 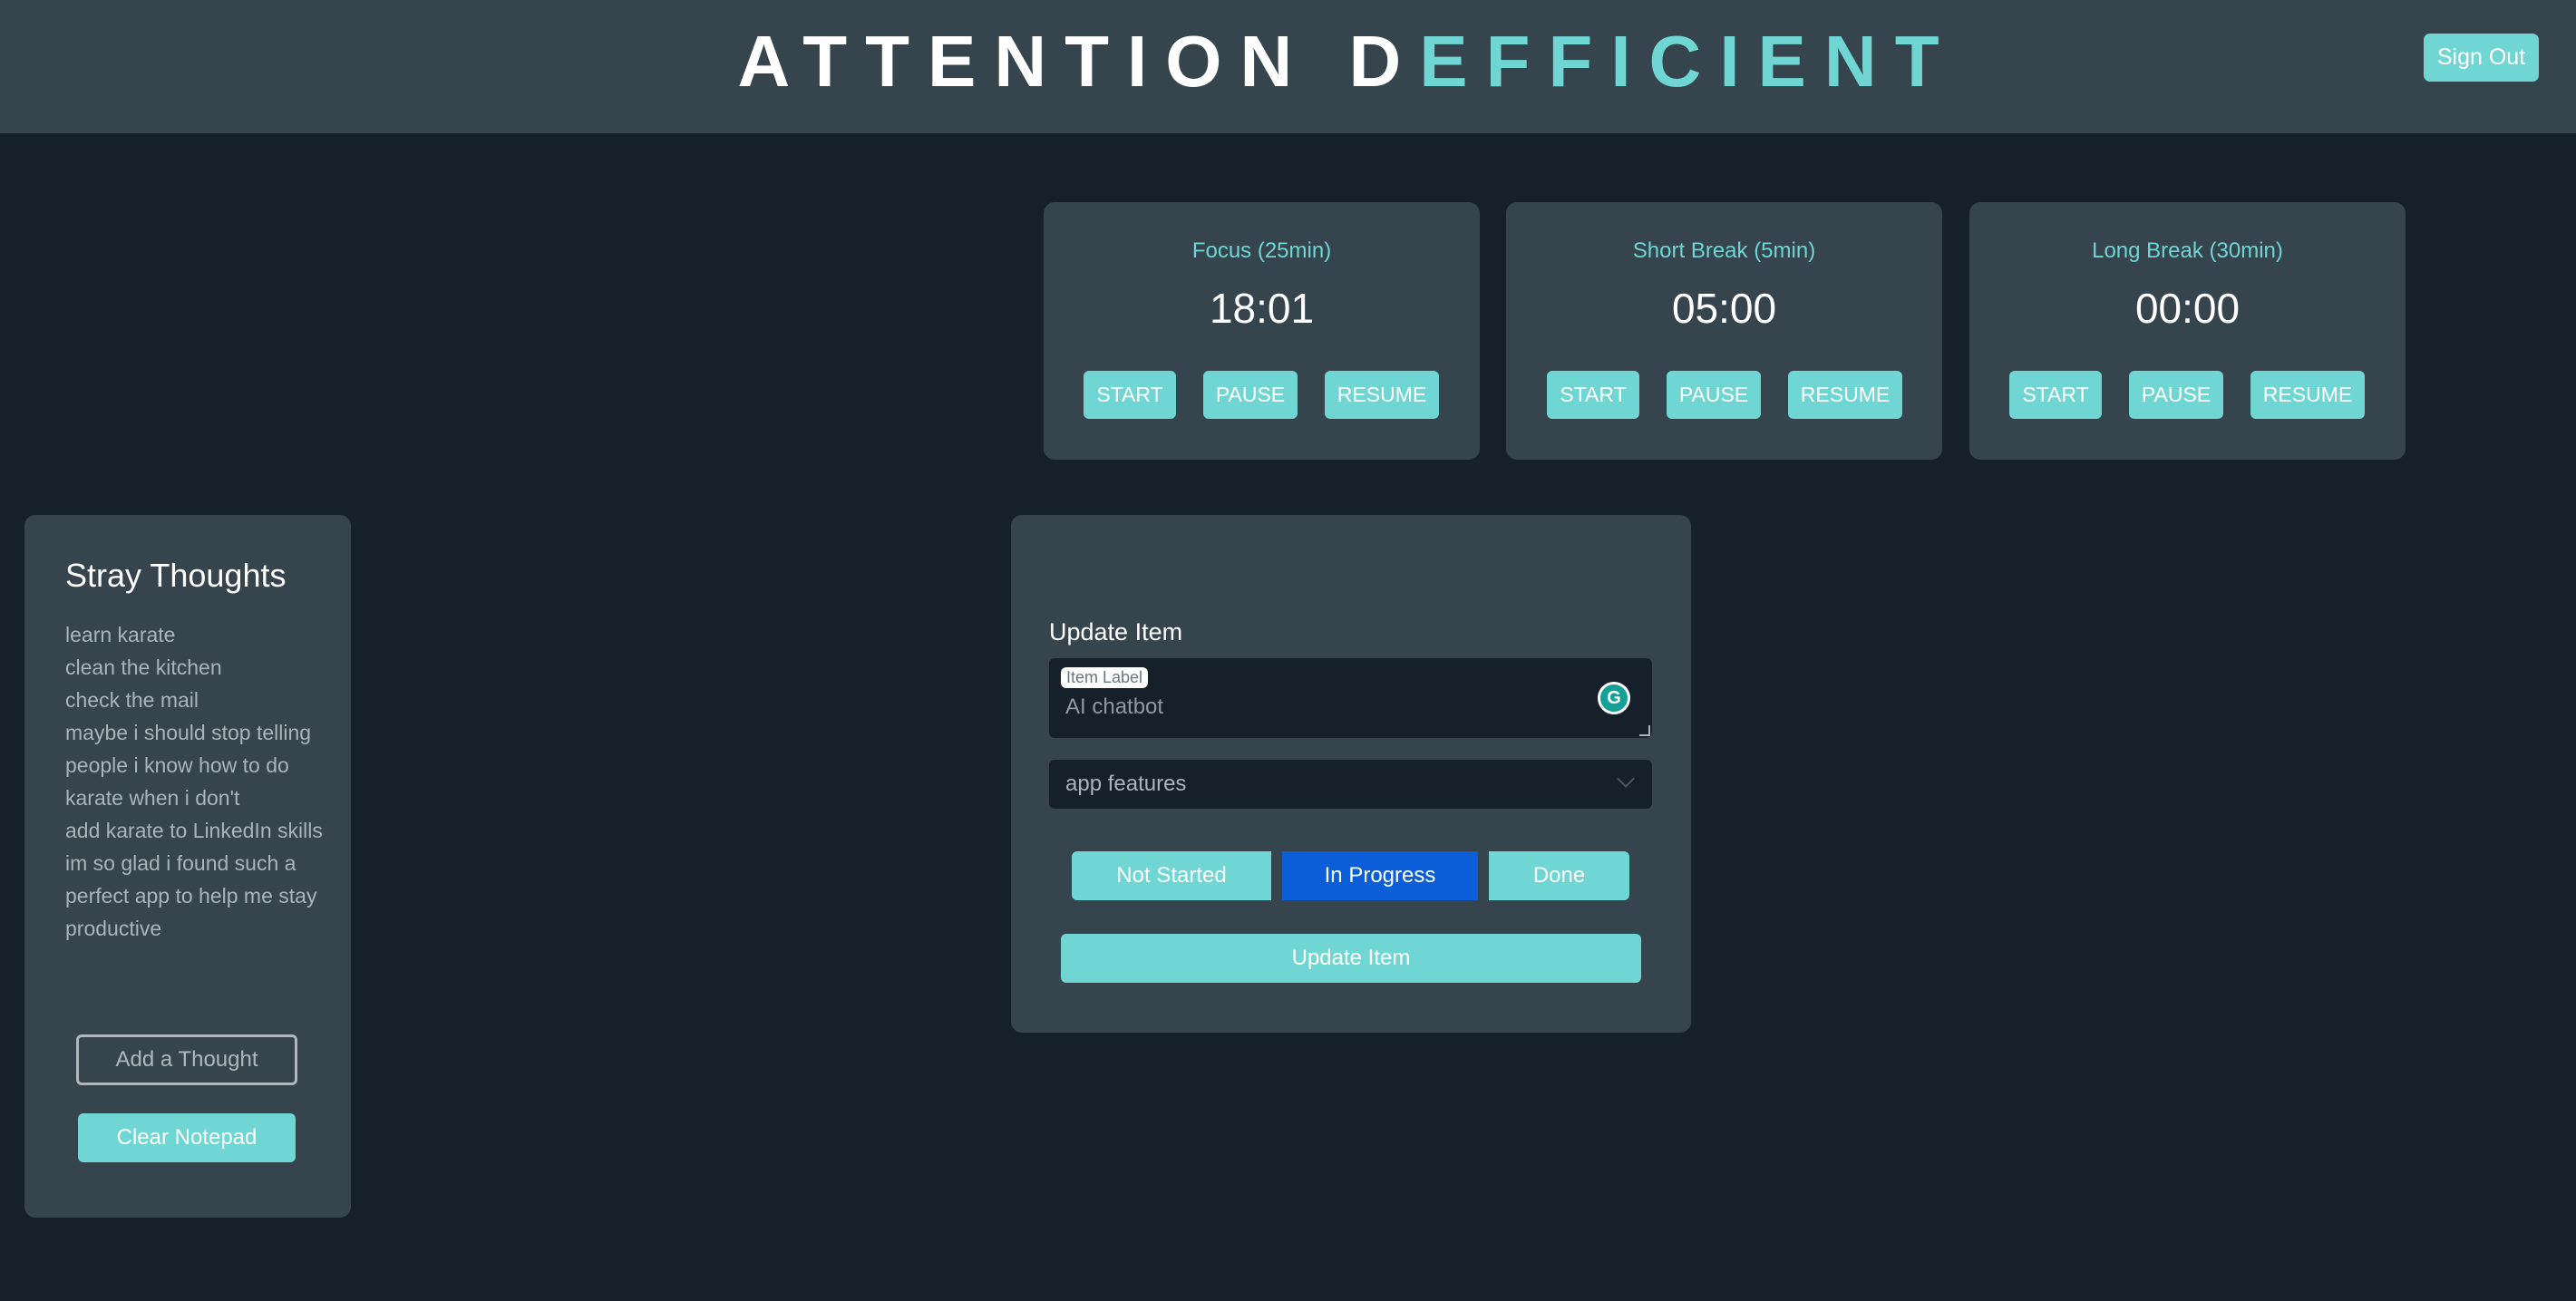 What do you see at coordinates (132, 700) in the screenshot?
I see `list-item: check the mail` at bounding box center [132, 700].